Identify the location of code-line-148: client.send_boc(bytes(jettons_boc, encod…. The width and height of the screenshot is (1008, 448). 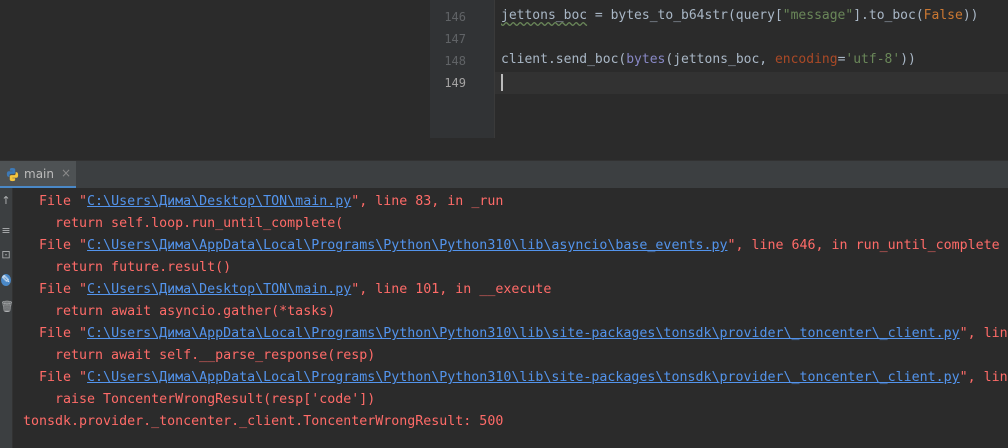
(708, 59).